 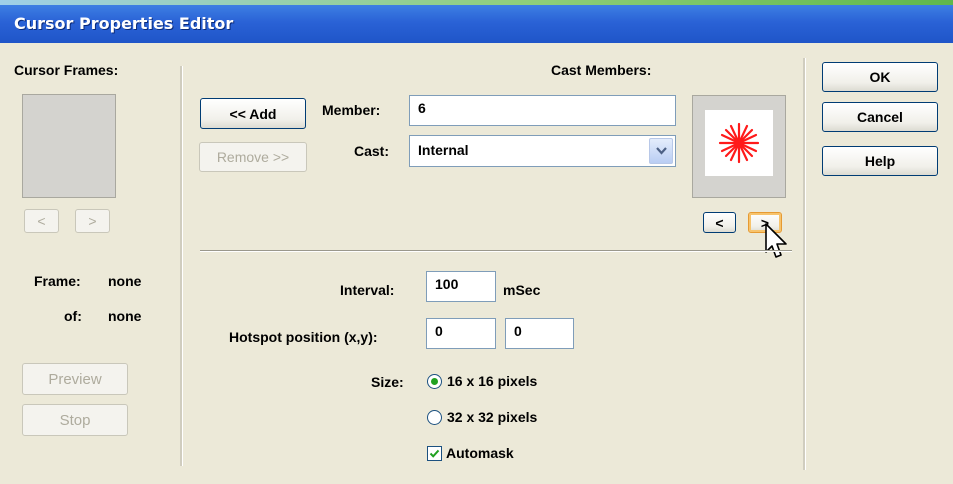 I want to click on size-32-radio, so click(x=434, y=417).